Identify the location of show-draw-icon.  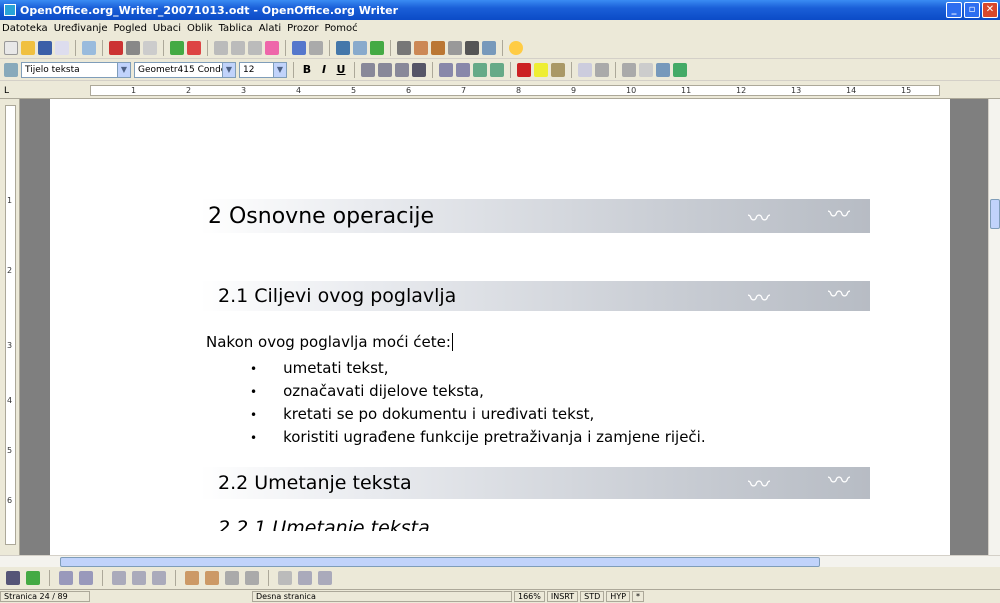
(377, 47).